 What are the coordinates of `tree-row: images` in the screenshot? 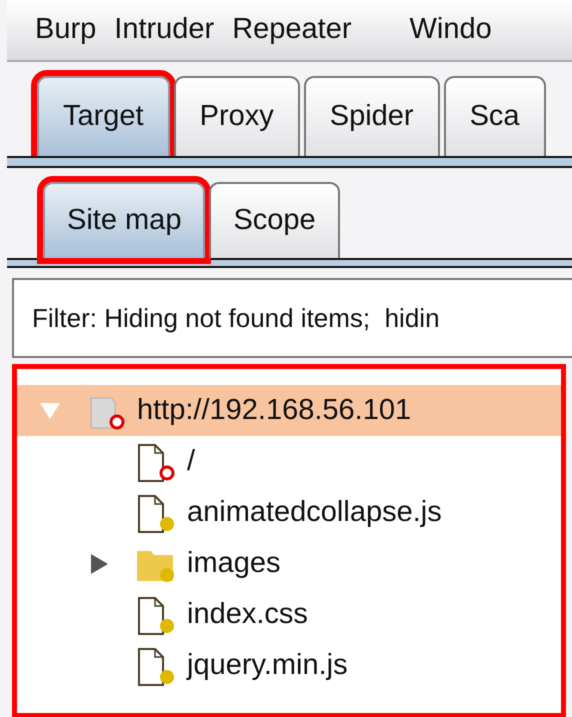 It's located at (289, 563).